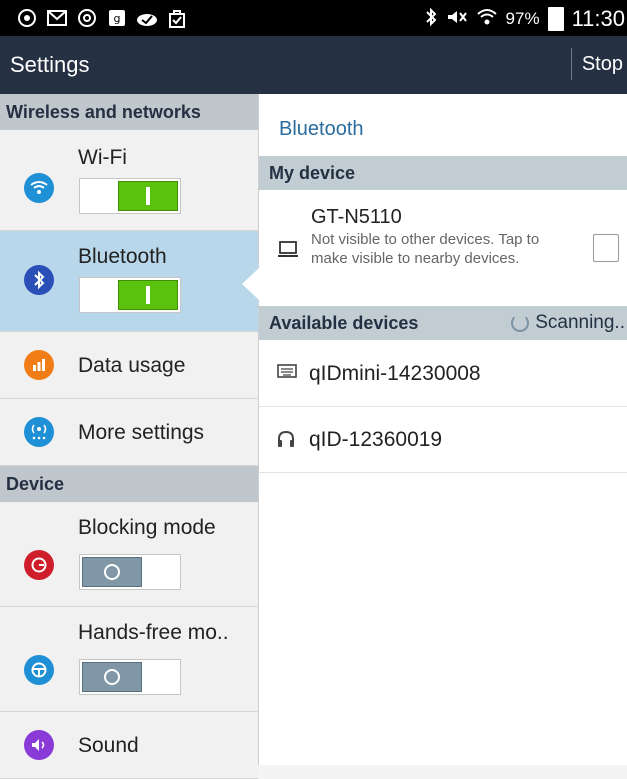 The image size is (627, 779). I want to click on sidebar-item-label: Hands-free mo.., so click(153, 632).